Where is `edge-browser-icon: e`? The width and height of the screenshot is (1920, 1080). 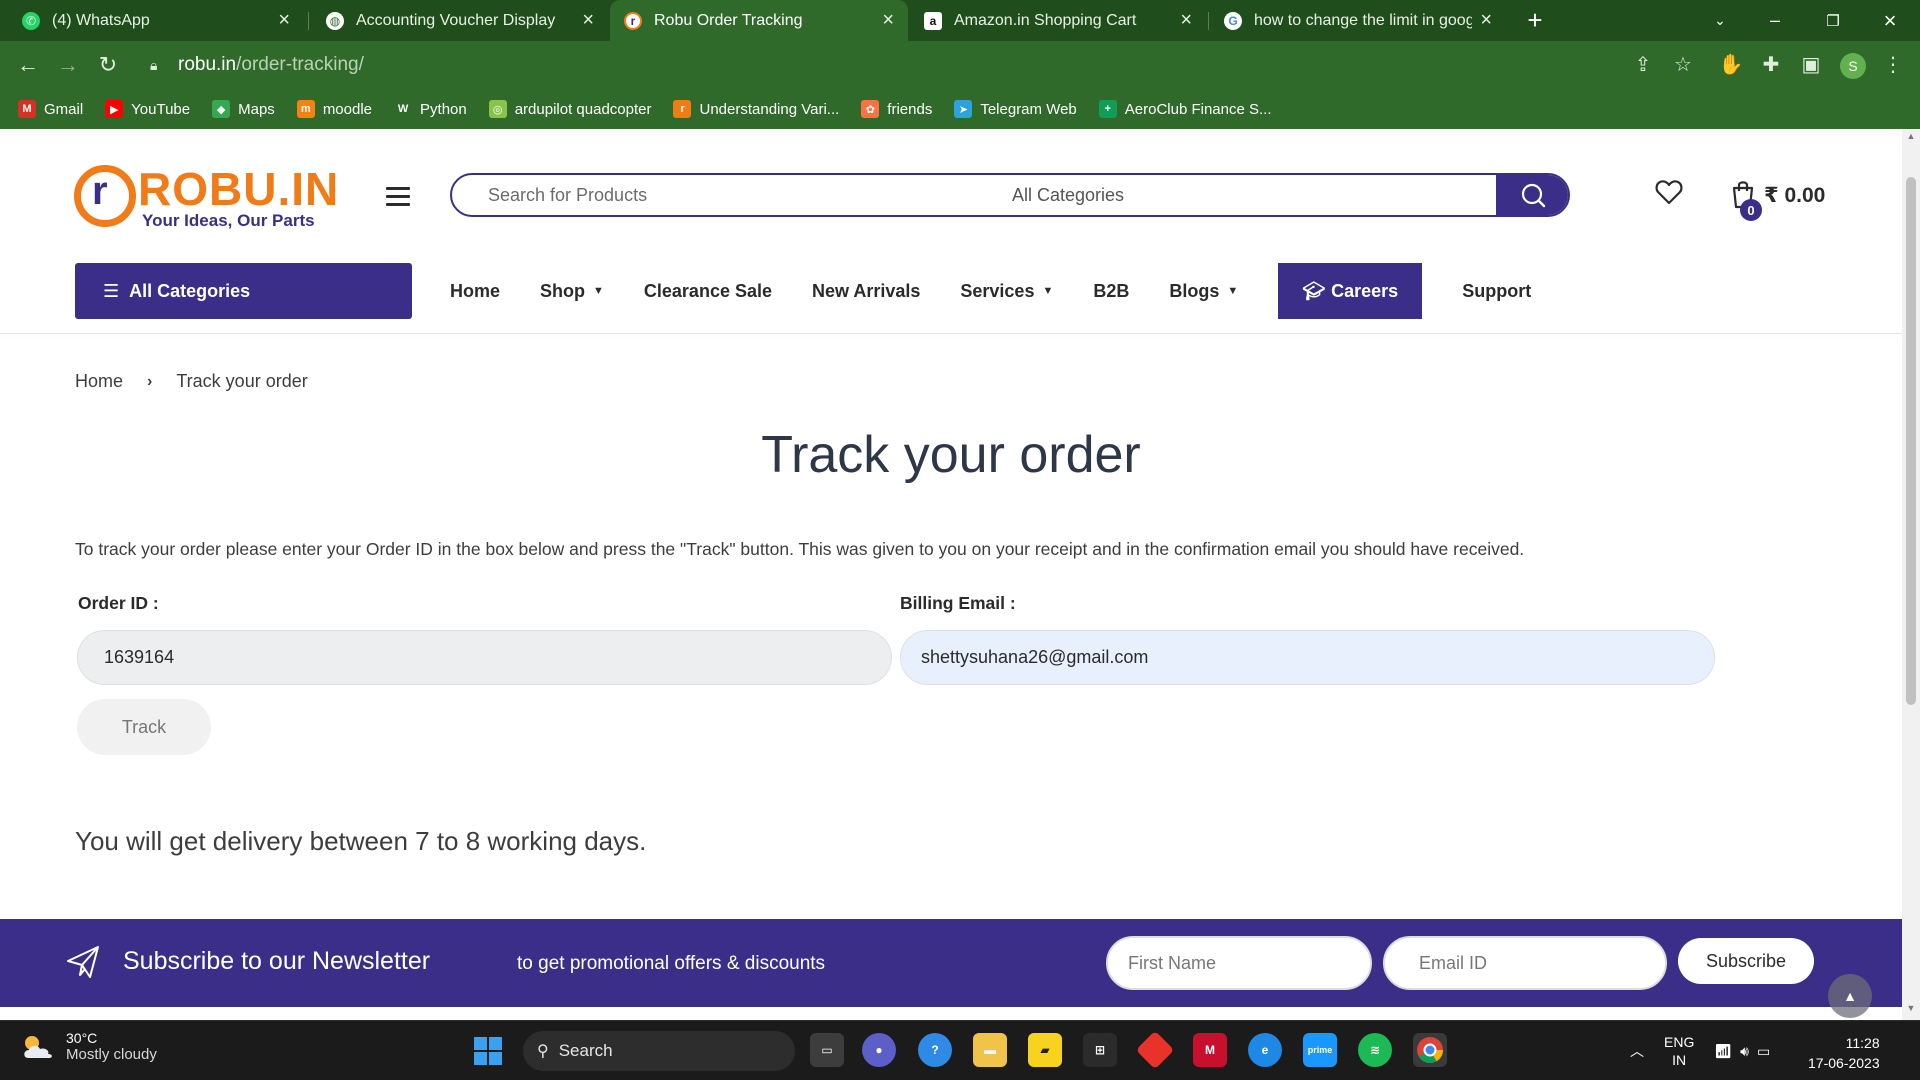
edge-browser-icon: e is located at coordinates (1265, 1050).